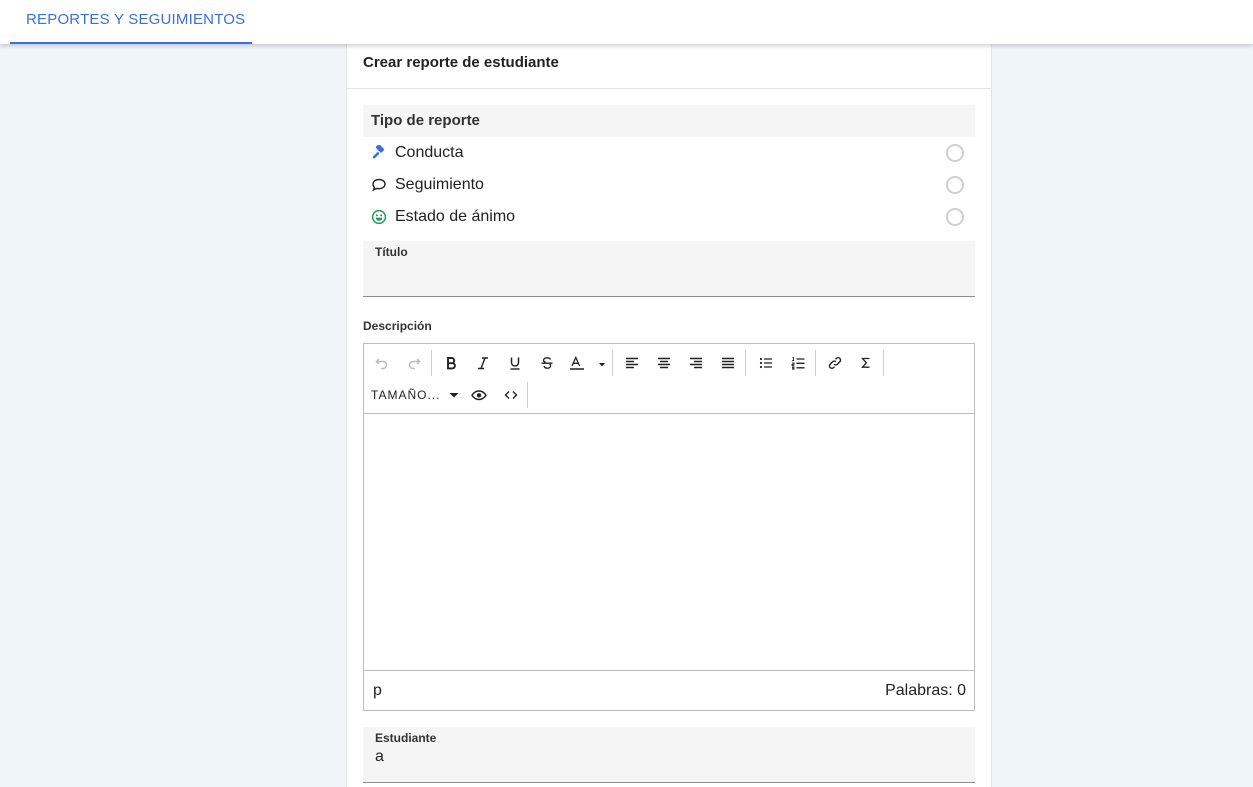  What do you see at coordinates (669, 153) in the screenshot?
I see `radio-option-conducta: Conducta` at bounding box center [669, 153].